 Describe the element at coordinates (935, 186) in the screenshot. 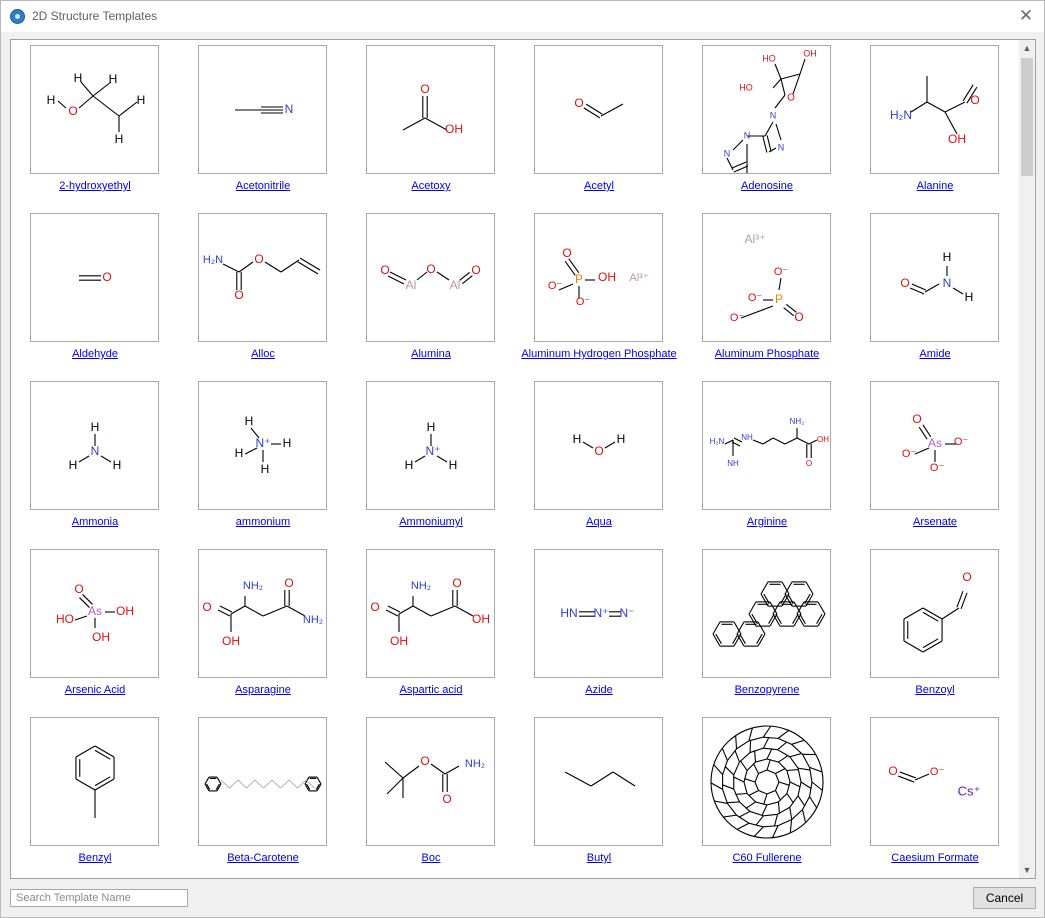

I see `template-label: Alanine` at that location.